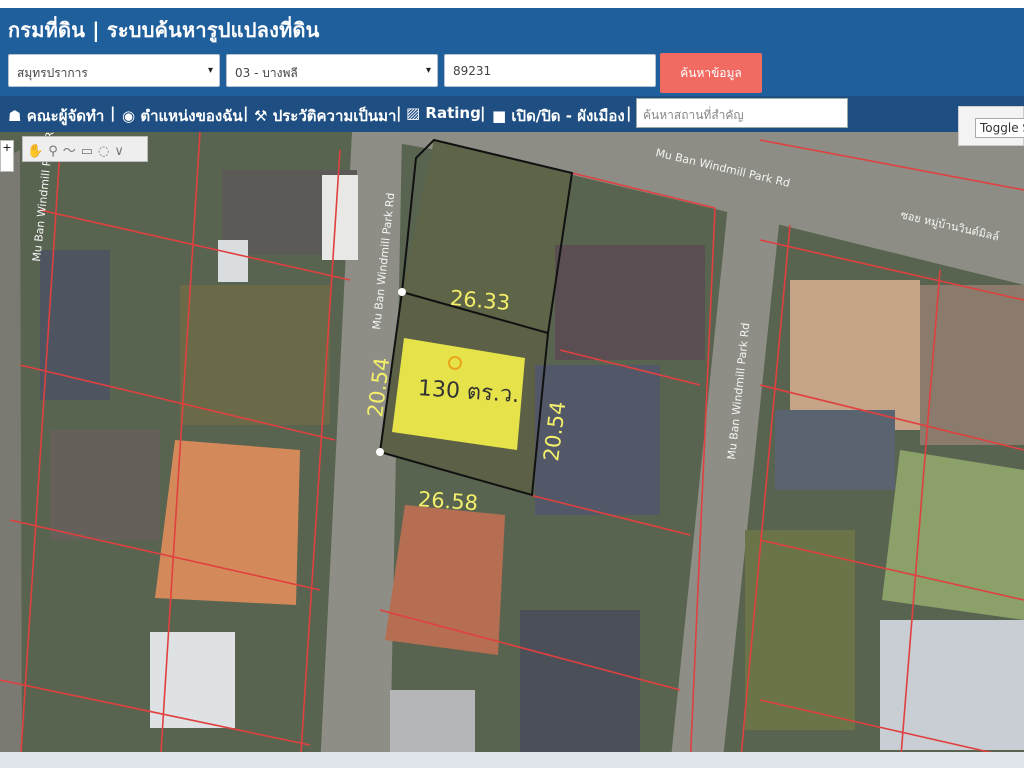 The image size is (1024, 768). I want to click on parcel-number-input: 89231, so click(550, 70).